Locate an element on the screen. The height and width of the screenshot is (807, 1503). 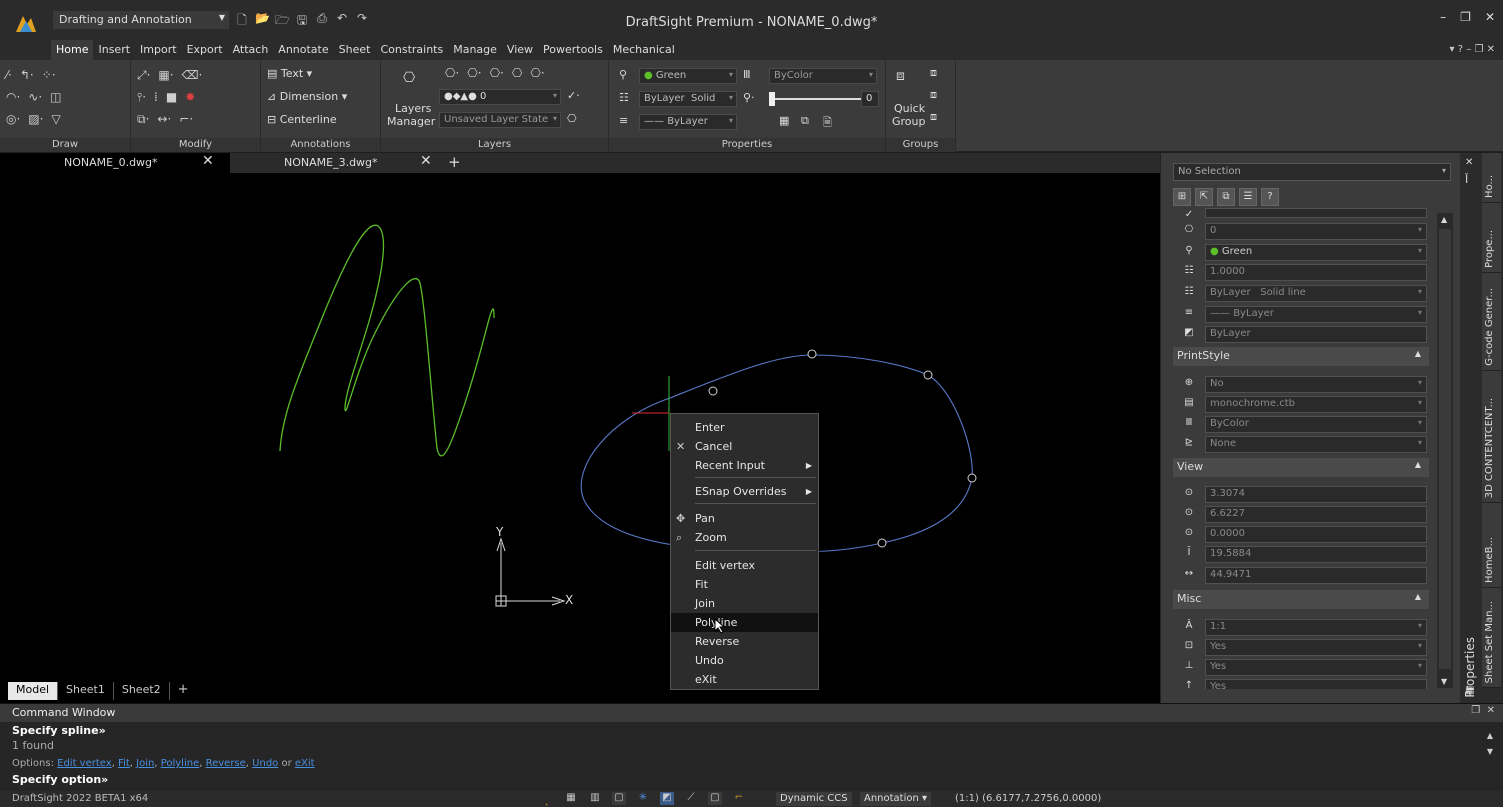
prop-field-print-table: monochrome.ctb ▾ is located at coordinates (1316, 404).